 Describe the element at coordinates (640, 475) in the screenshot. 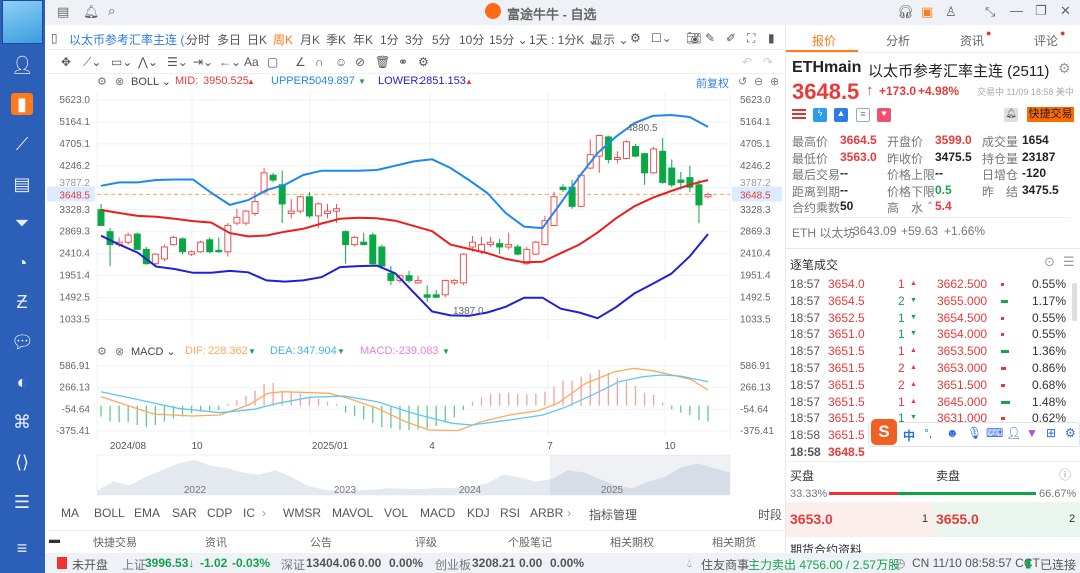

I see `navigator-selection-handle` at that location.